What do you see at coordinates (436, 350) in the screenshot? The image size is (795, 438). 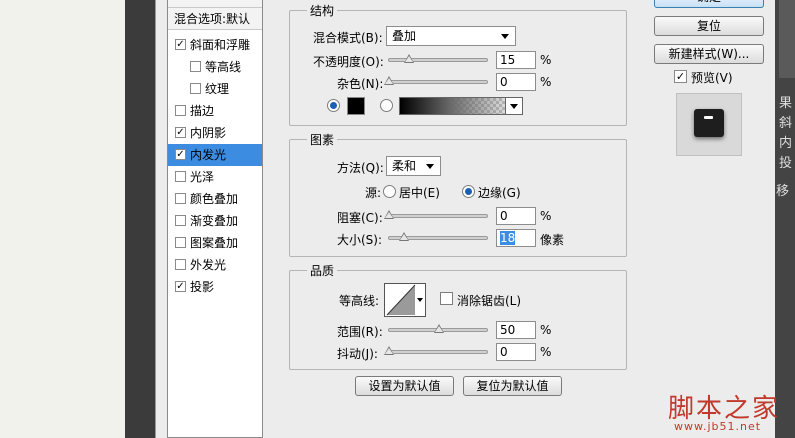 I see `jitter-slider` at bounding box center [436, 350].